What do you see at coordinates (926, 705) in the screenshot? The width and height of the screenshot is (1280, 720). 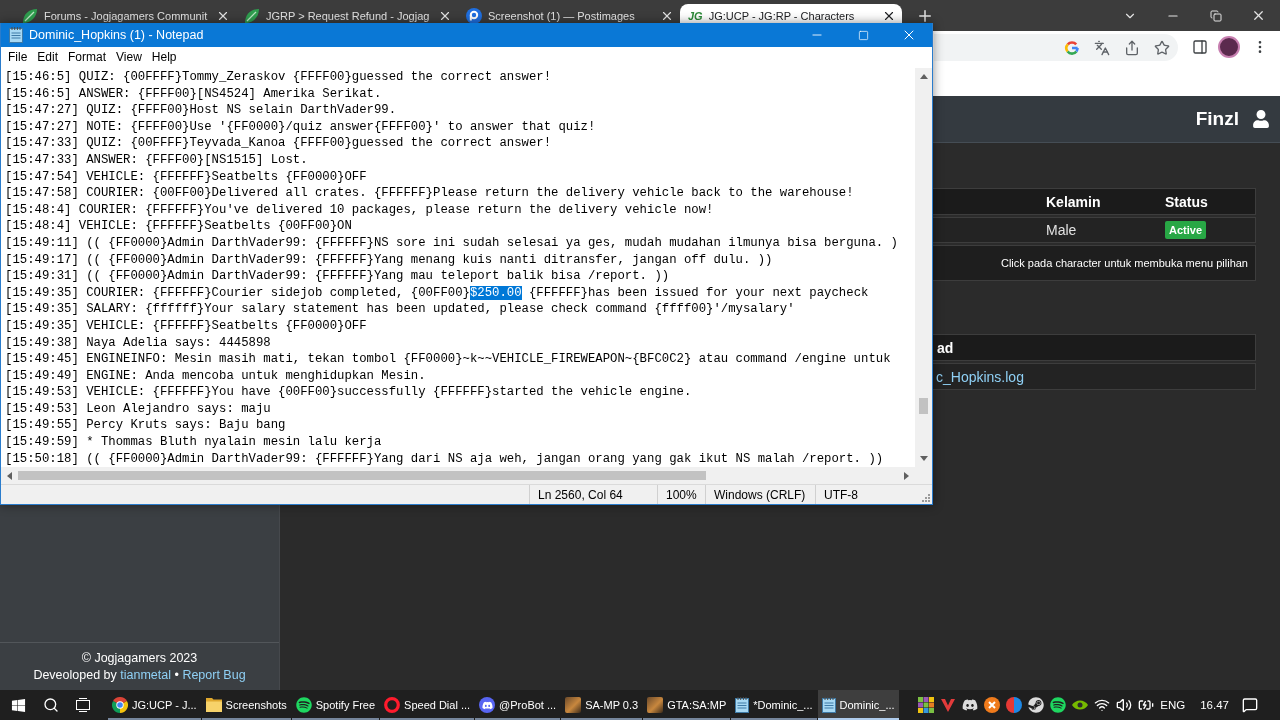 I see `color-grid-icon` at bounding box center [926, 705].